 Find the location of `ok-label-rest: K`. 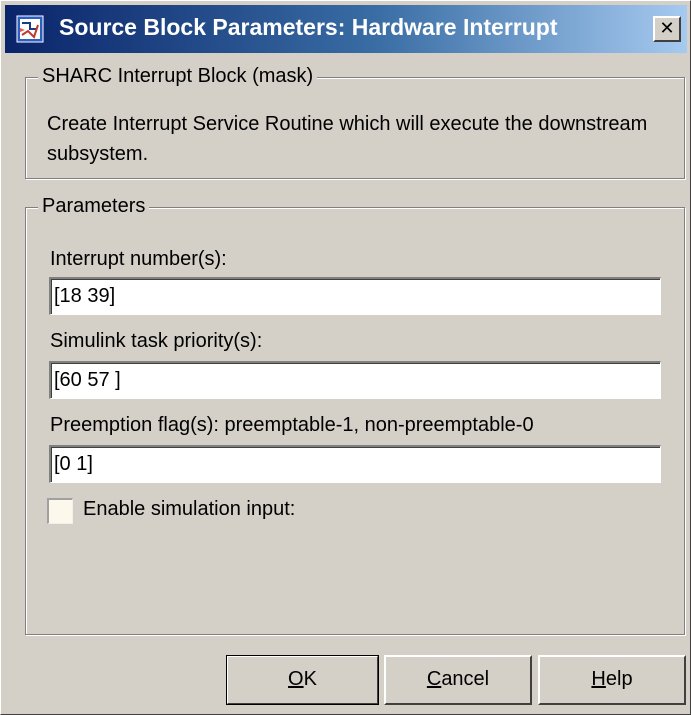

ok-label-rest: K is located at coordinates (310, 679).